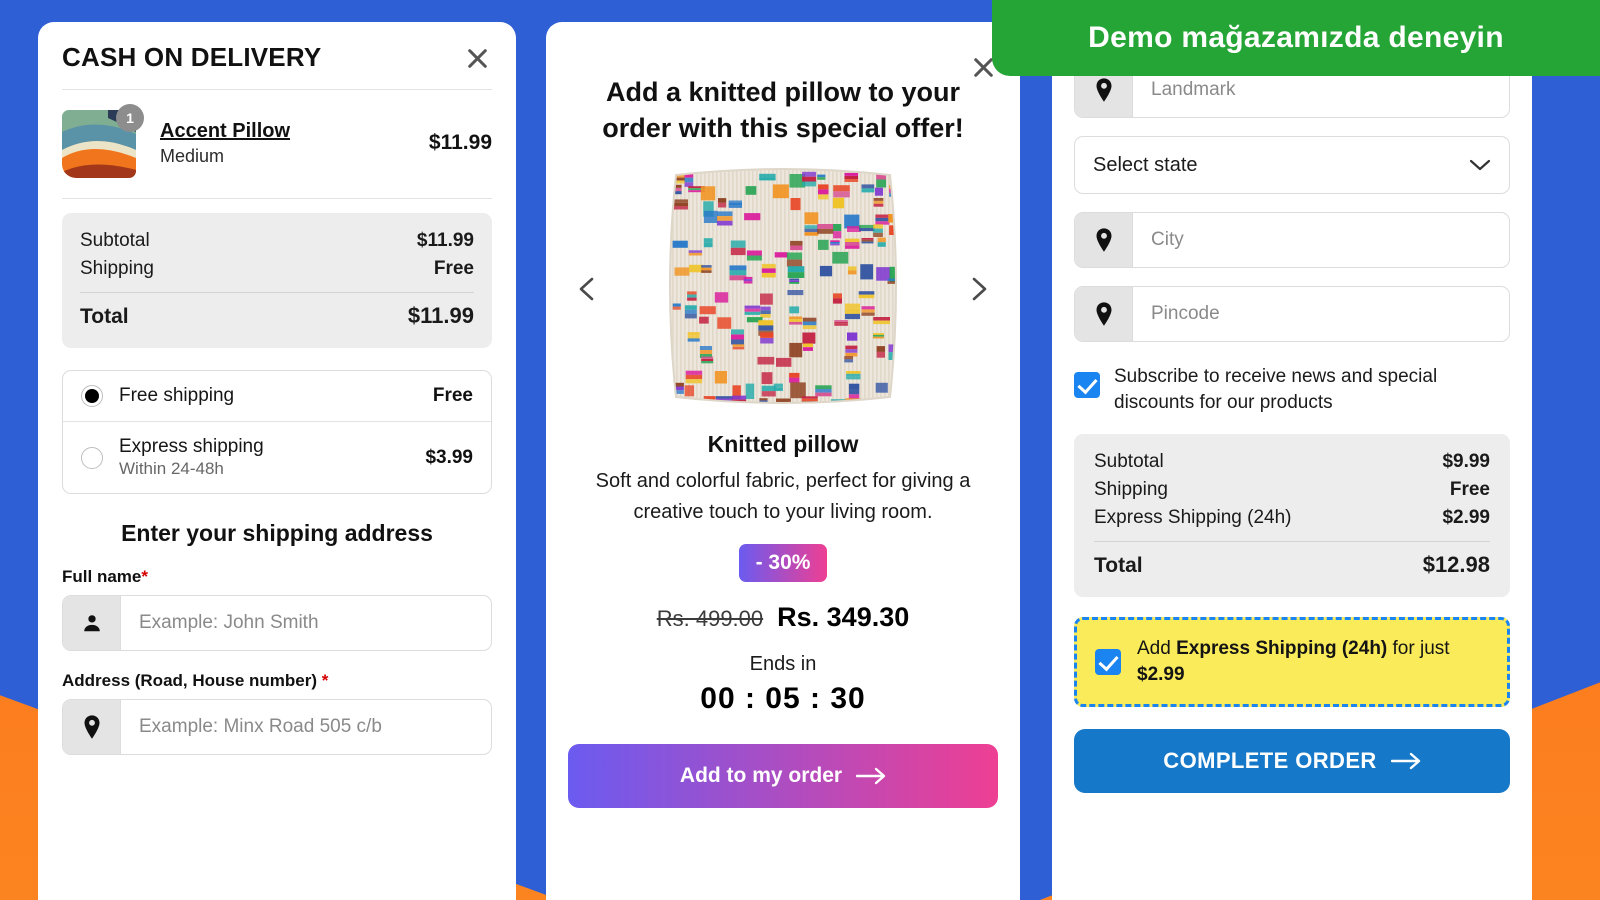 The width and height of the screenshot is (1600, 900). I want to click on shipping-option-sub: Within 24-48h, so click(171, 468).